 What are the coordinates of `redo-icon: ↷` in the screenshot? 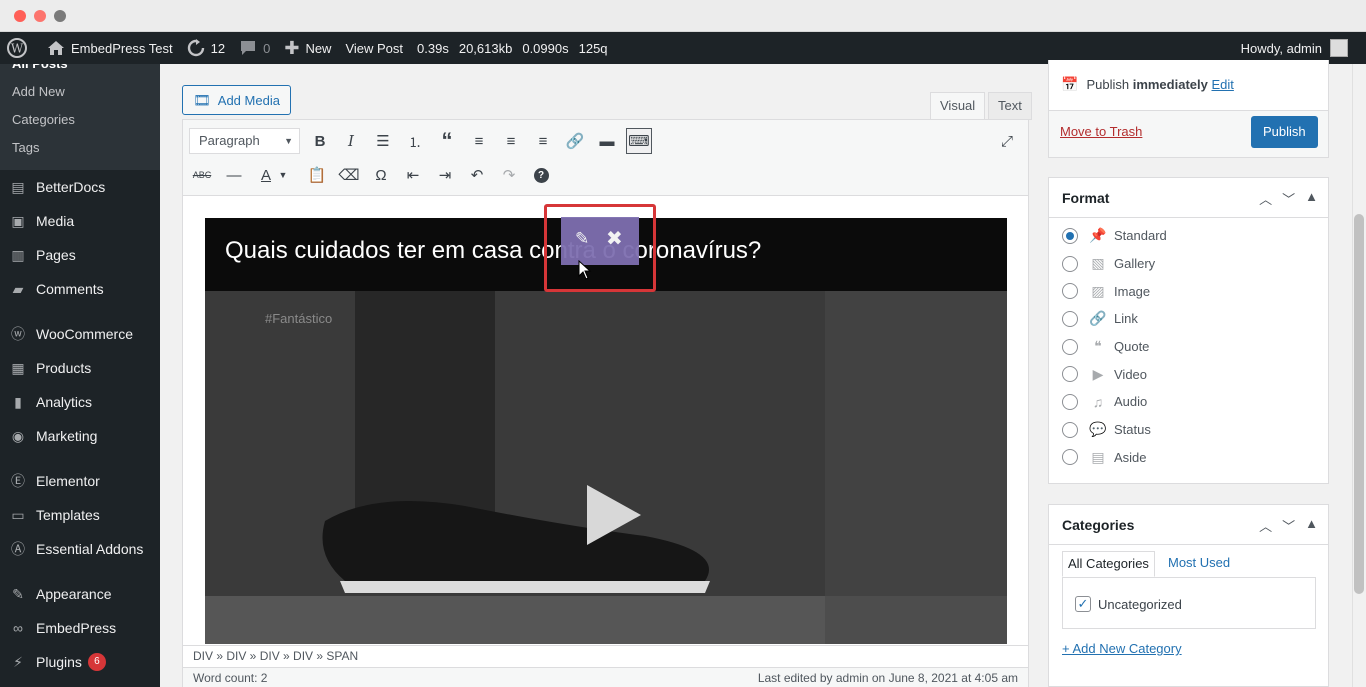 It's located at (509, 175).